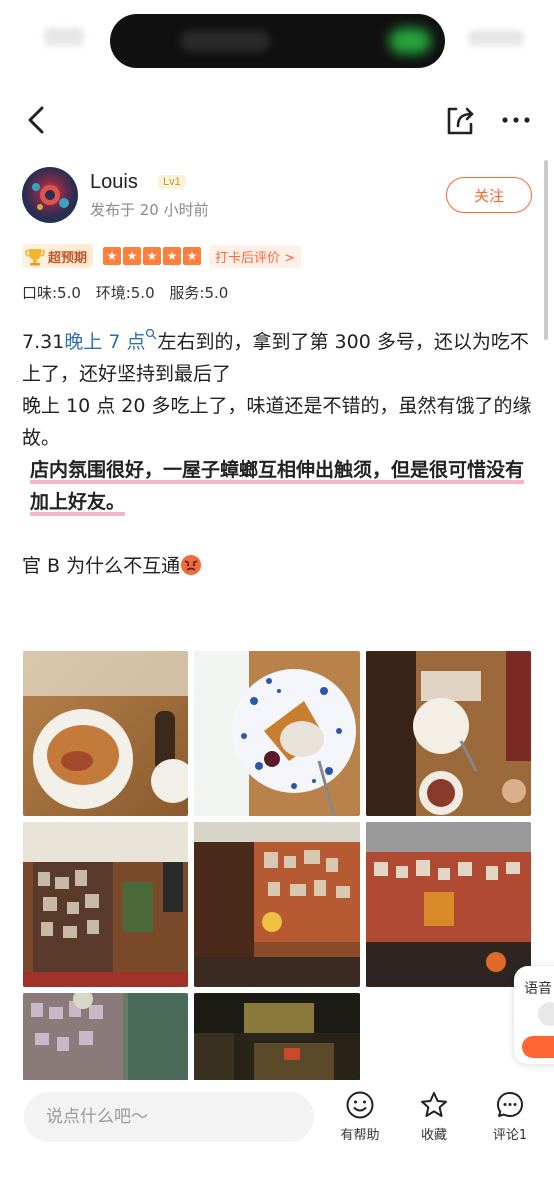  What do you see at coordinates (280, 196) in the screenshot?
I see `author-row: Louis Lv1 发布于 20 小时前 关注` at bounding box center [280, 196].